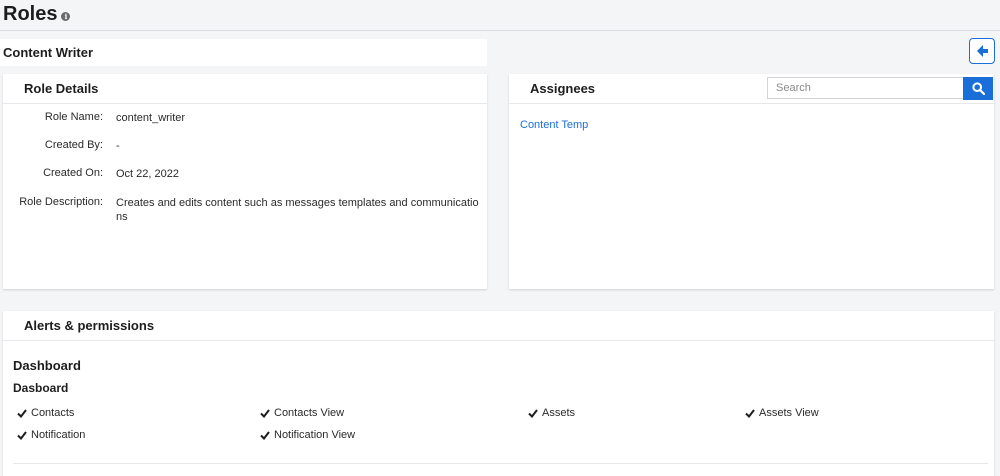 This screenshot has height=476, width=1000. Describe the element at coordinates (498, 326) in the screenshot. I see `alerts-title: Alerts & permissions` at that location.